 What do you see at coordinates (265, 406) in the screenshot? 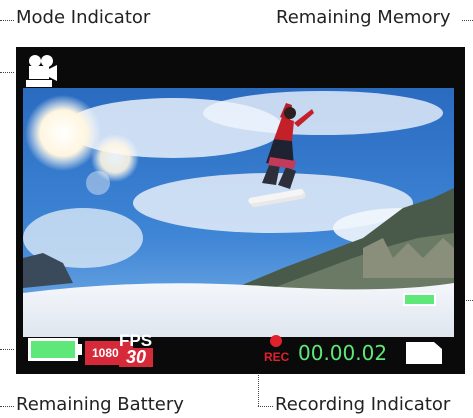
I see `recording-leader-bottom` at bounding box center [265, 406].